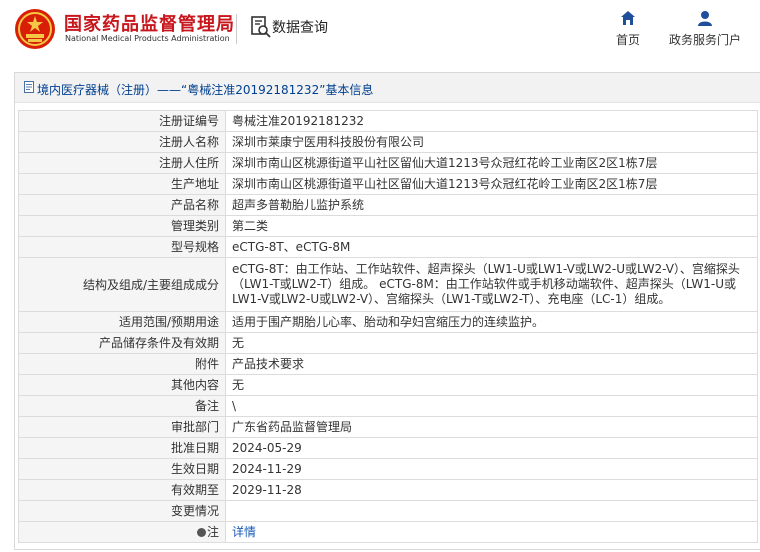 This screenshot has width=760, height=552. What do you see at coordinates (122, 406) in the screenshot?
I see `field-label: 备注` at bounding box center [122, 406].